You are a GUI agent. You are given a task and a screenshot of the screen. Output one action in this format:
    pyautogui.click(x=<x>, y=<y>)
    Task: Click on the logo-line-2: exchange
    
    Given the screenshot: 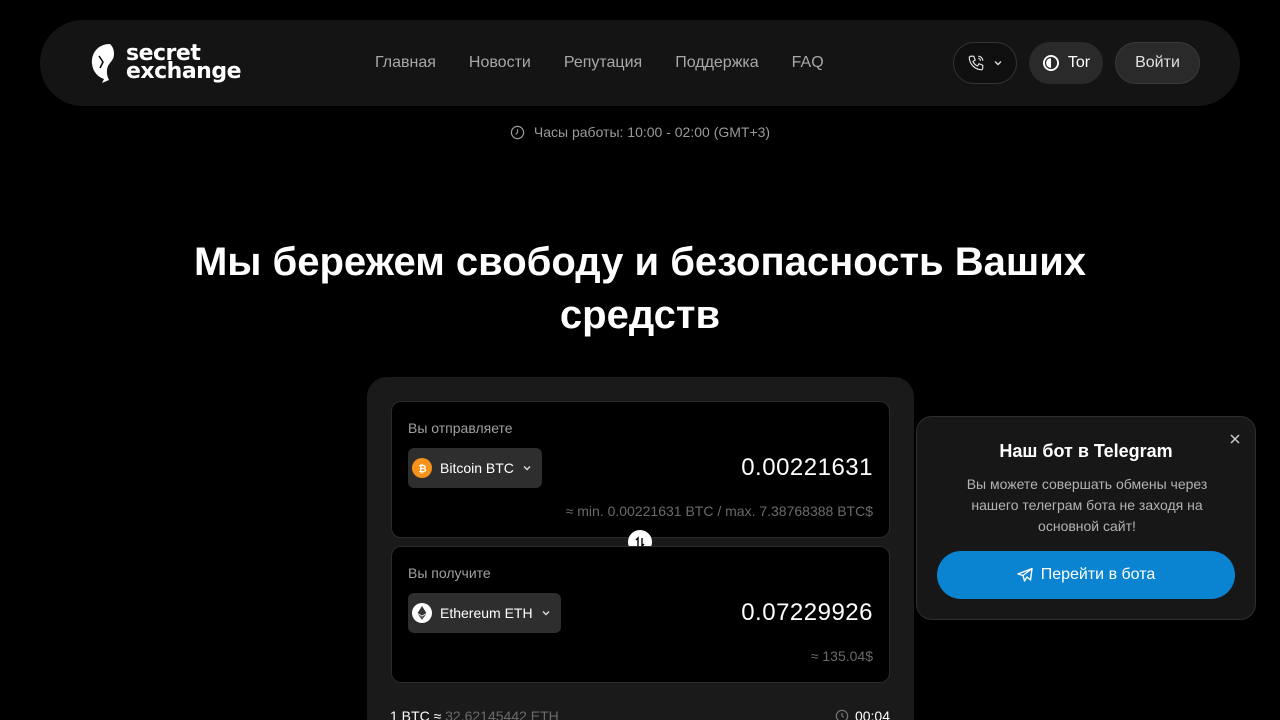 What is the action you would take?
    pyautogui.click(x=184, y=71)
    